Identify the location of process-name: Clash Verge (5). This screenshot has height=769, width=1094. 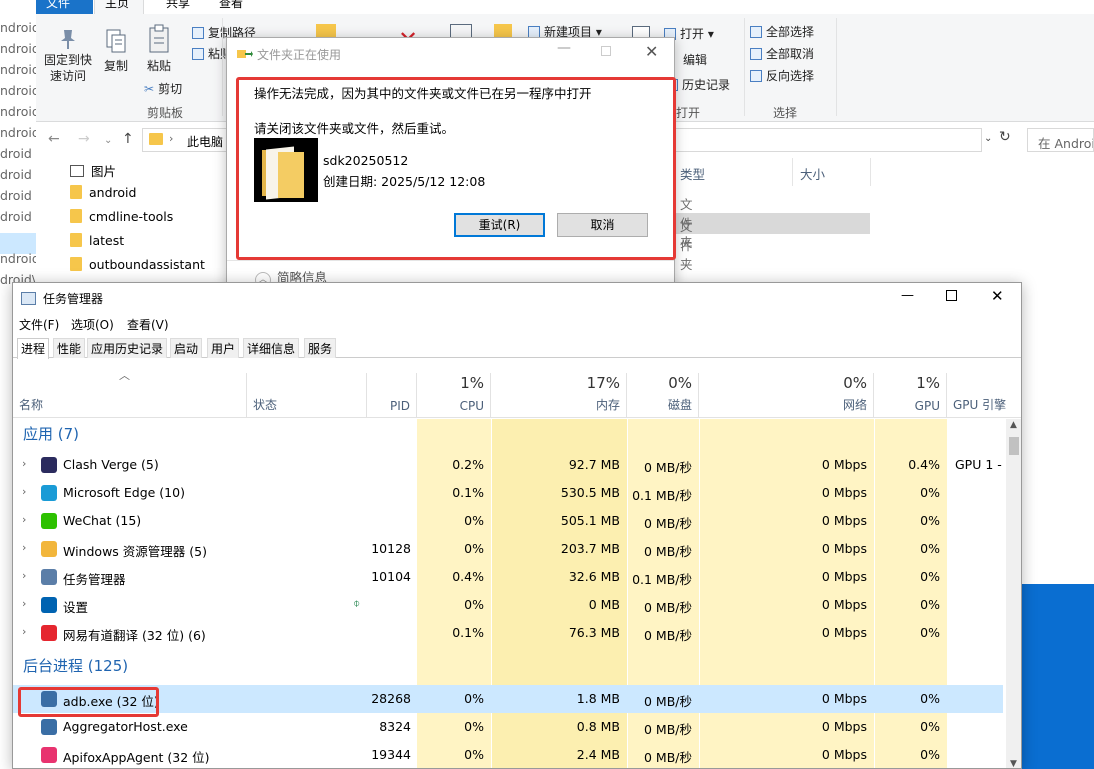
(111, 464).